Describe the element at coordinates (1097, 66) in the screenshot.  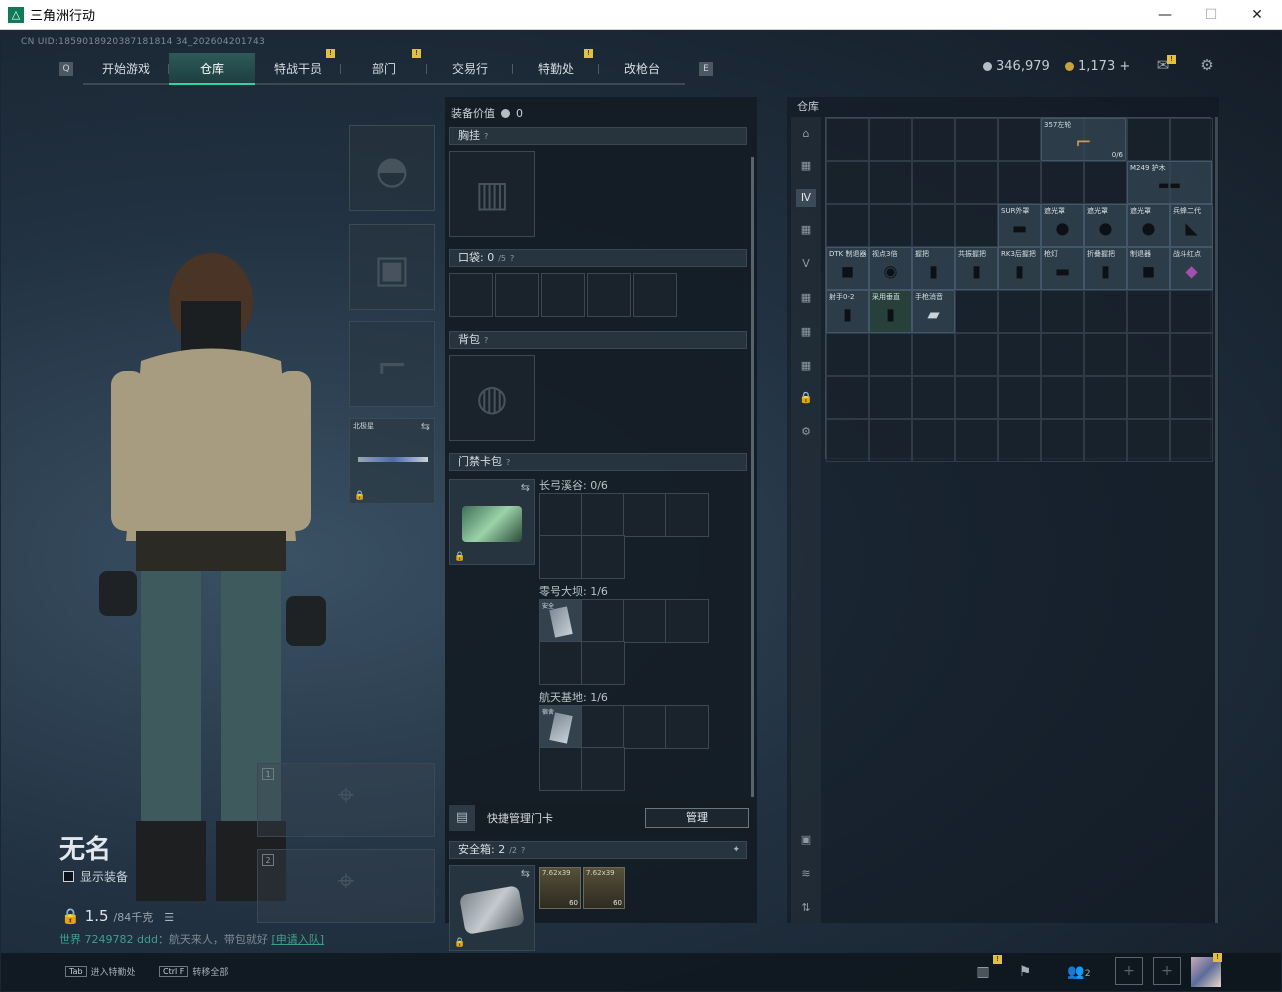
I see `gold-currency: 1,173 +` at that location.